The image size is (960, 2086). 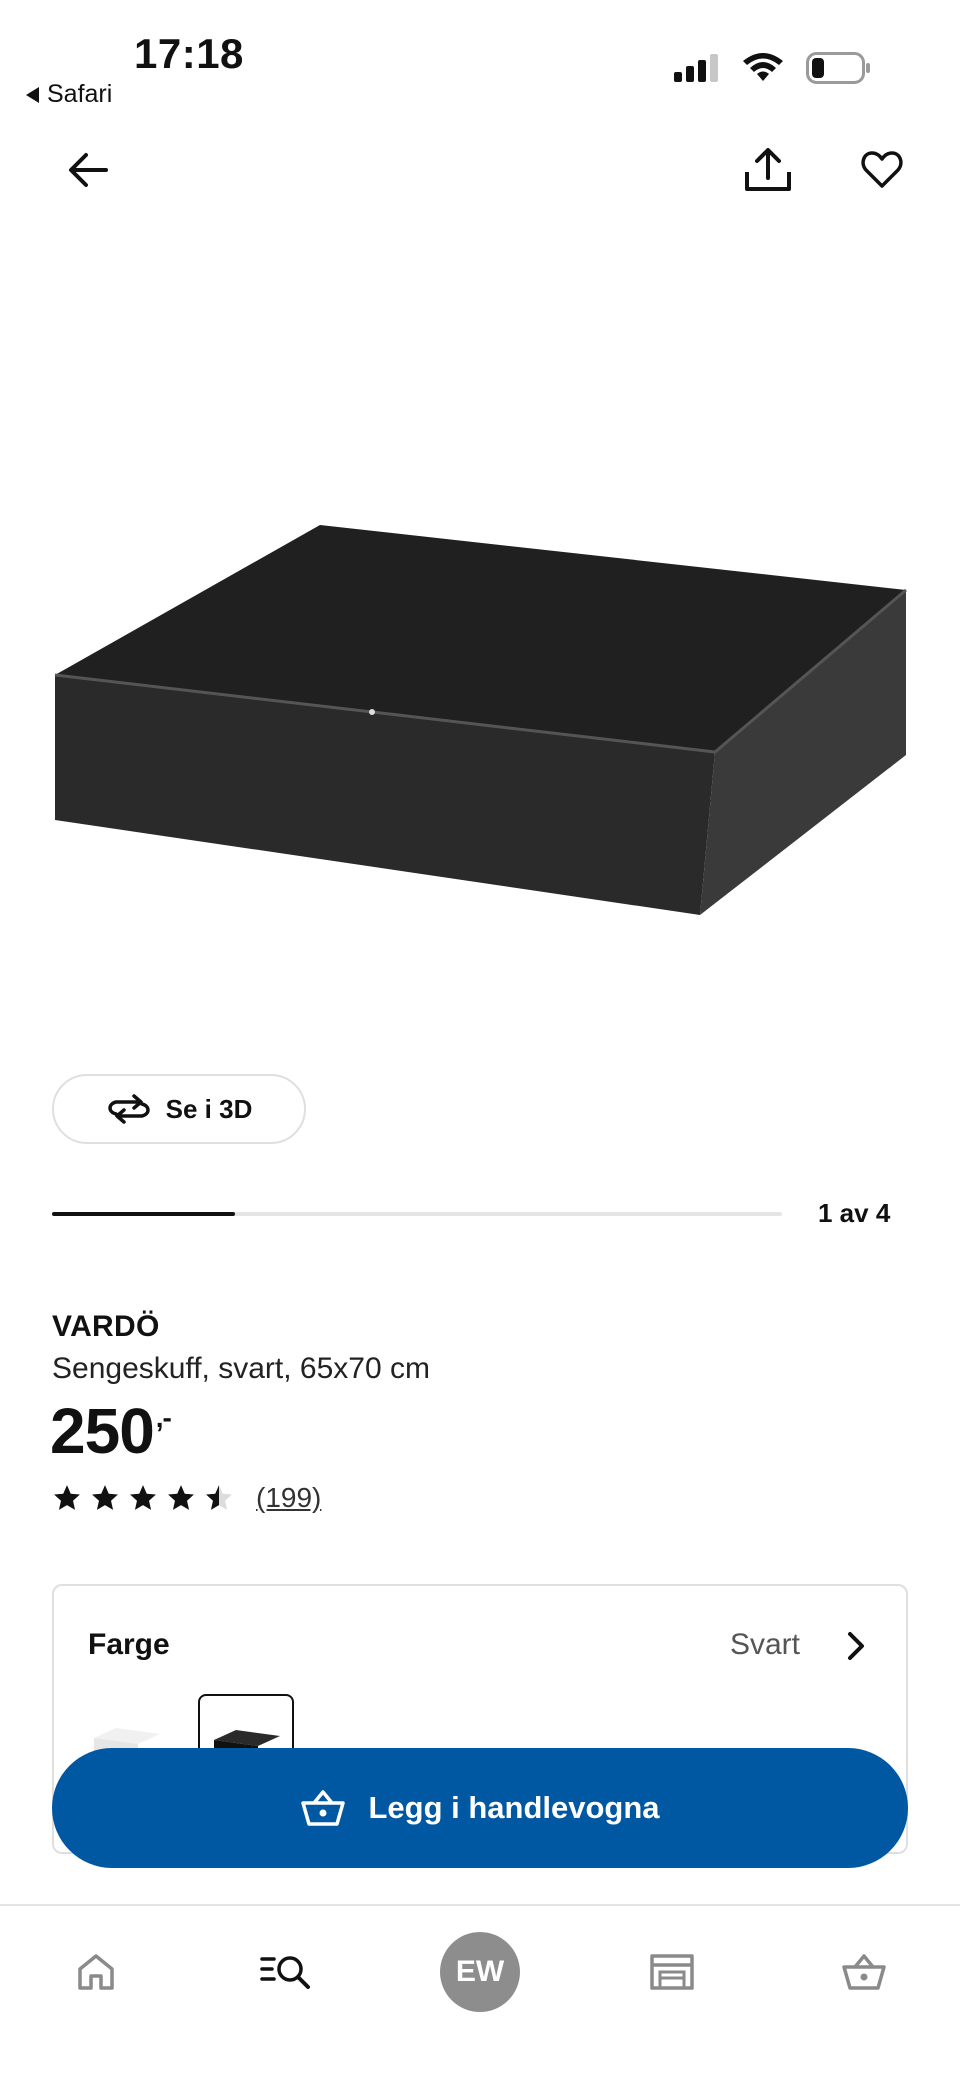 I want to click on back-triangle-icon, so click(x=32, y=94).